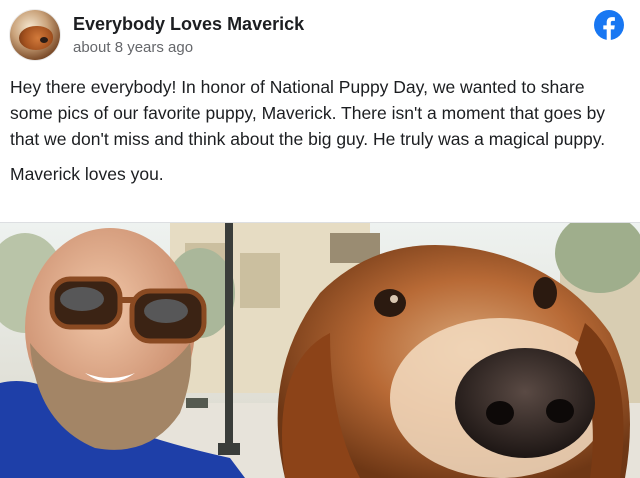 This screenshot has width=640, height=478. Describe the element at coordinates (44, 40) in the screenshot. I see `dog-nose-icon` at that location.